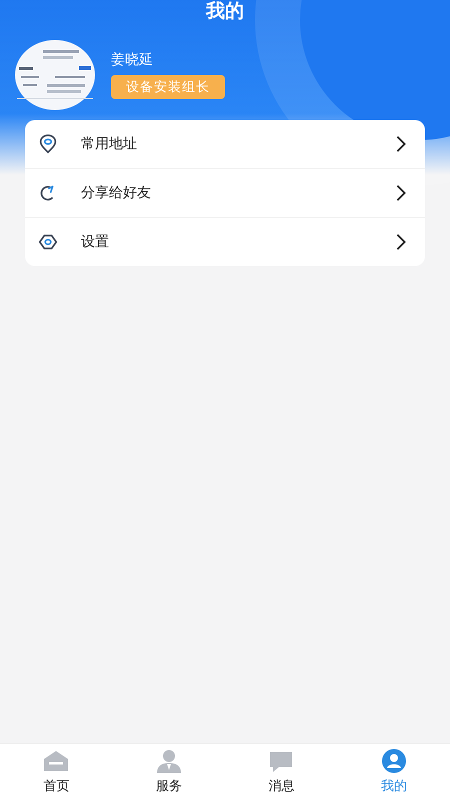 The image size is (450, 800). Describe the element at coordinates (109, 144) in the screenshot. I see `menu-label: 常用地址` at that location.